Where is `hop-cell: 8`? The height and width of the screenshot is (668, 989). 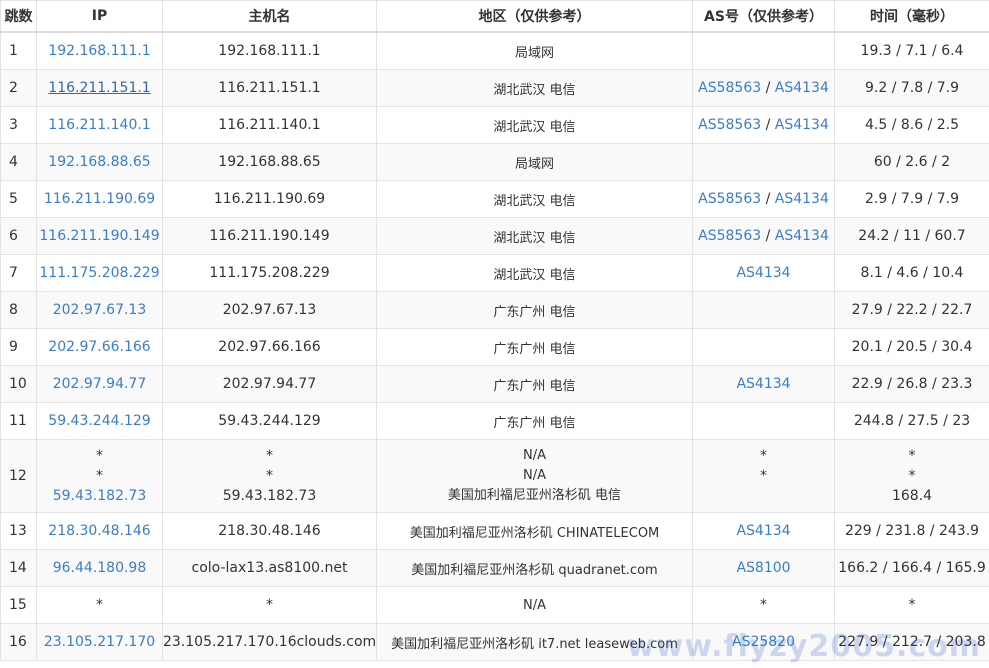
hop-cell: 8 is located at coordinates (18, 310).